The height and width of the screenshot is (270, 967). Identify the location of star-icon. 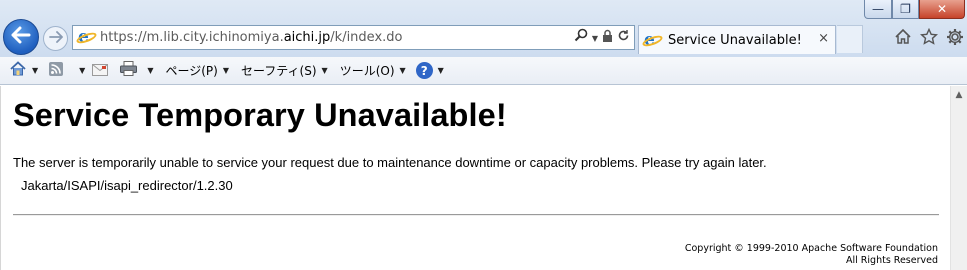
(928, 39).